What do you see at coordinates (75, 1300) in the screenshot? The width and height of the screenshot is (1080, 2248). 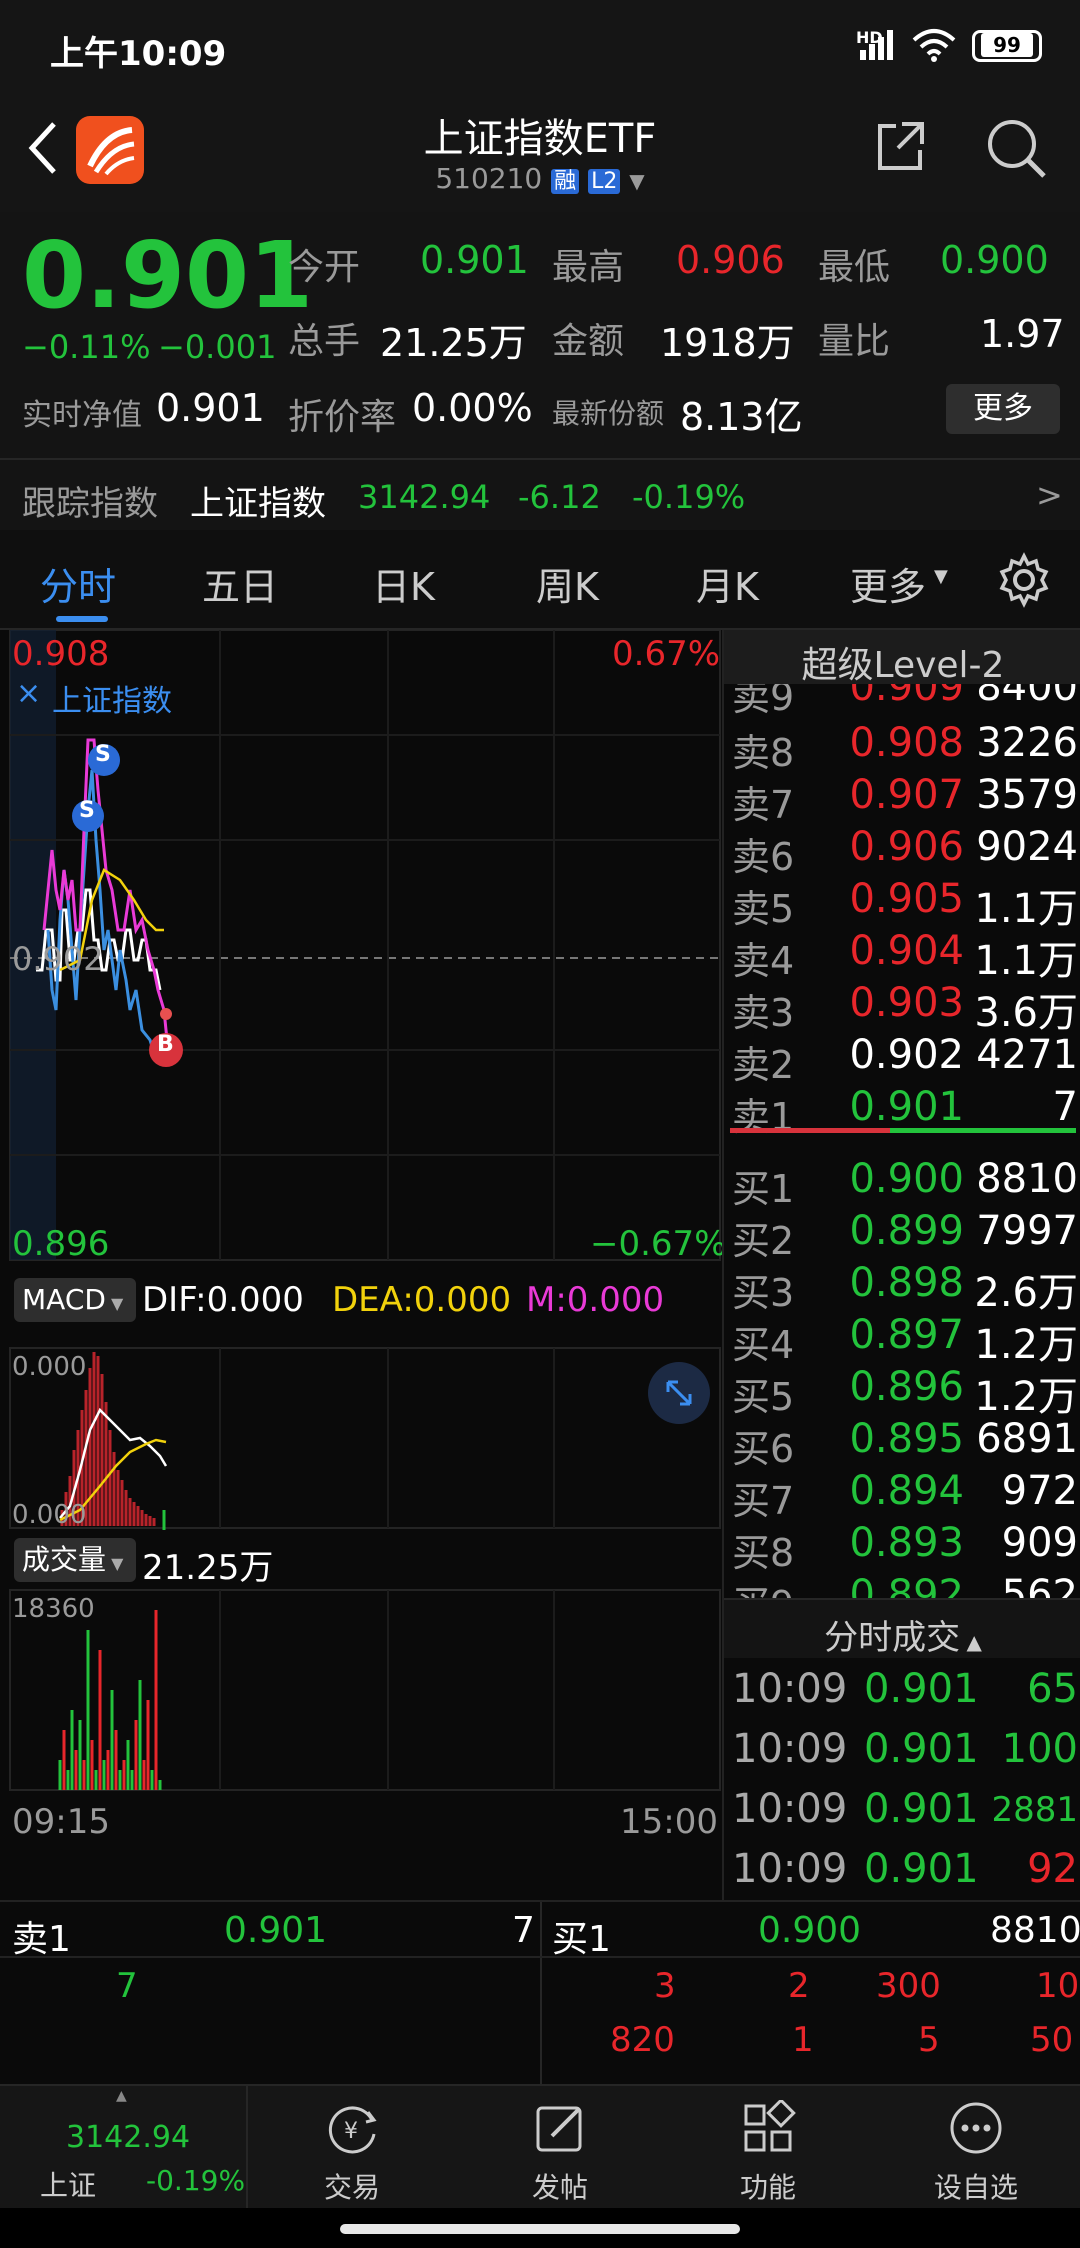 I see `macd-indicator-button: MACD ▼` at bounding box center [75, 1300].